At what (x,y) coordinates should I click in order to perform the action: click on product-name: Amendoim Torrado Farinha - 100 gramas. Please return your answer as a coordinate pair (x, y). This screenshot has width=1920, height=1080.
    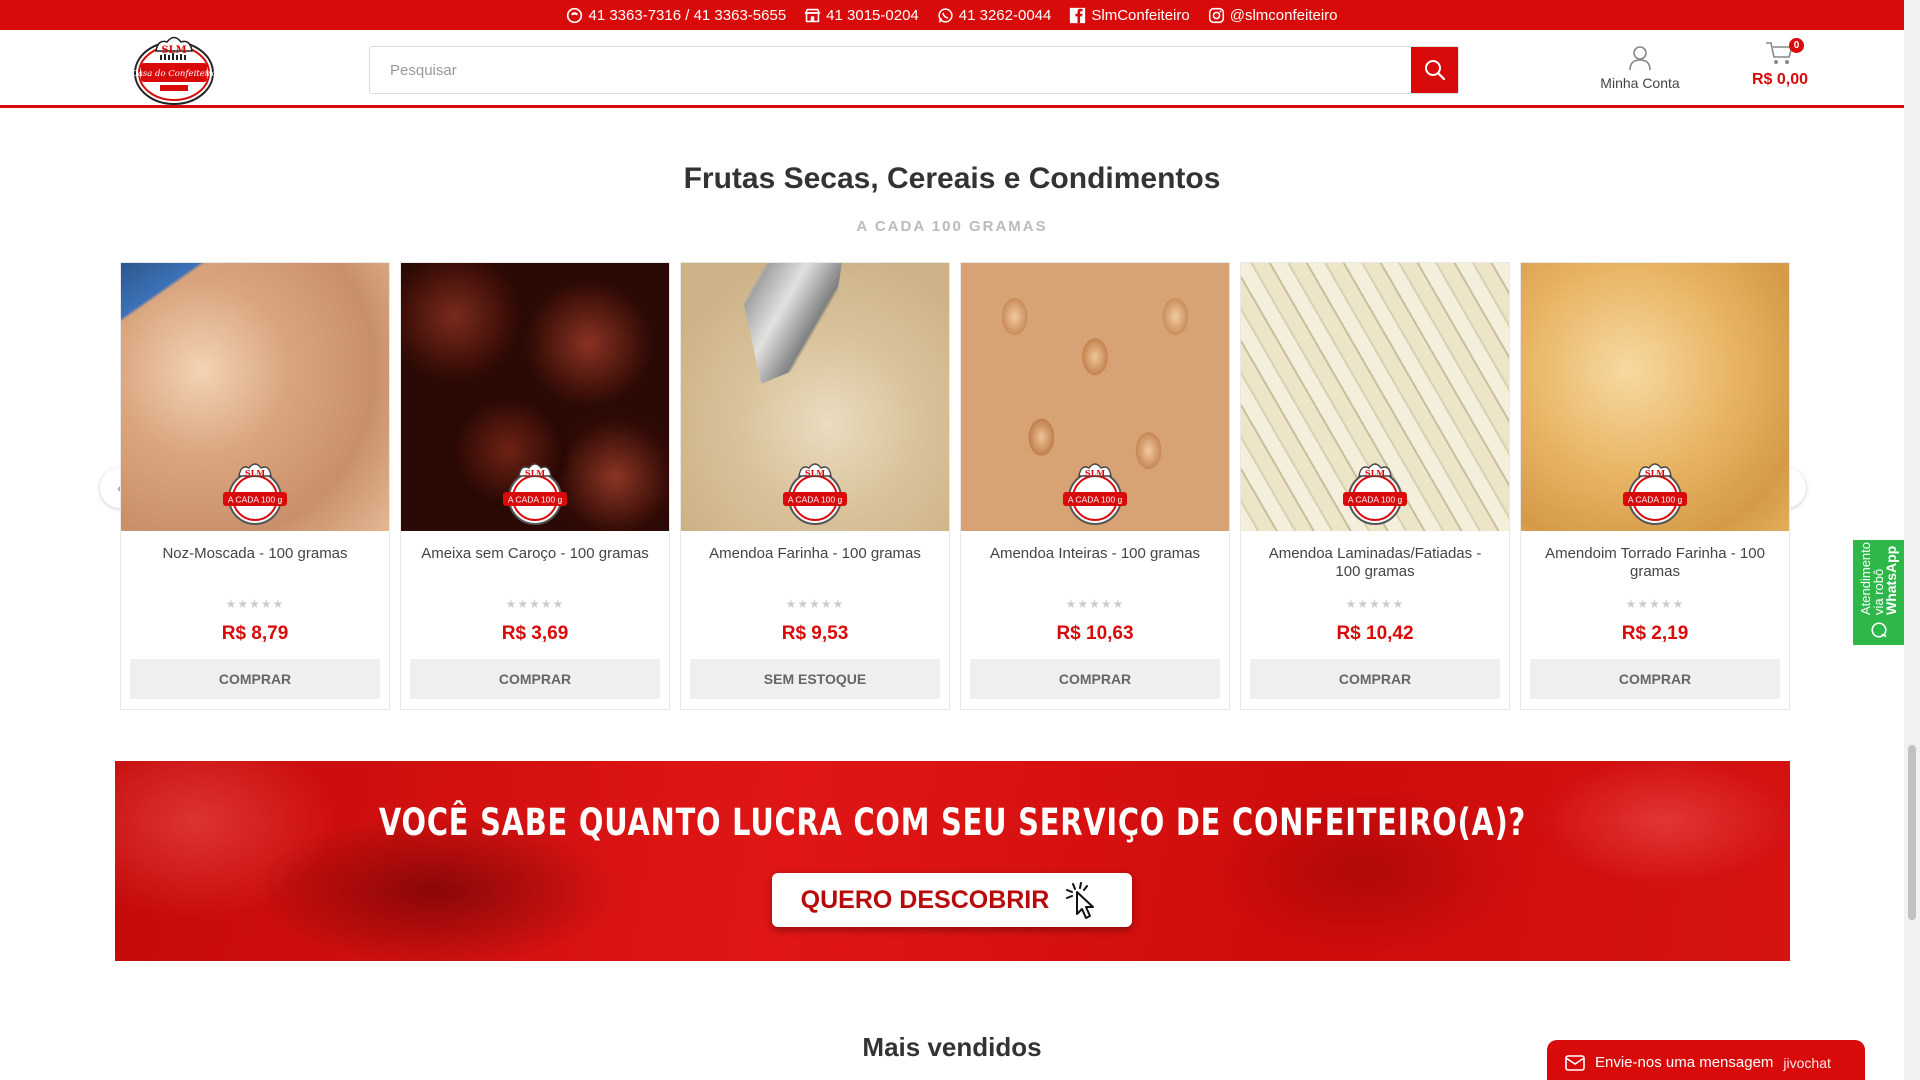
    Looking at the image, I should click on (1655, 565).